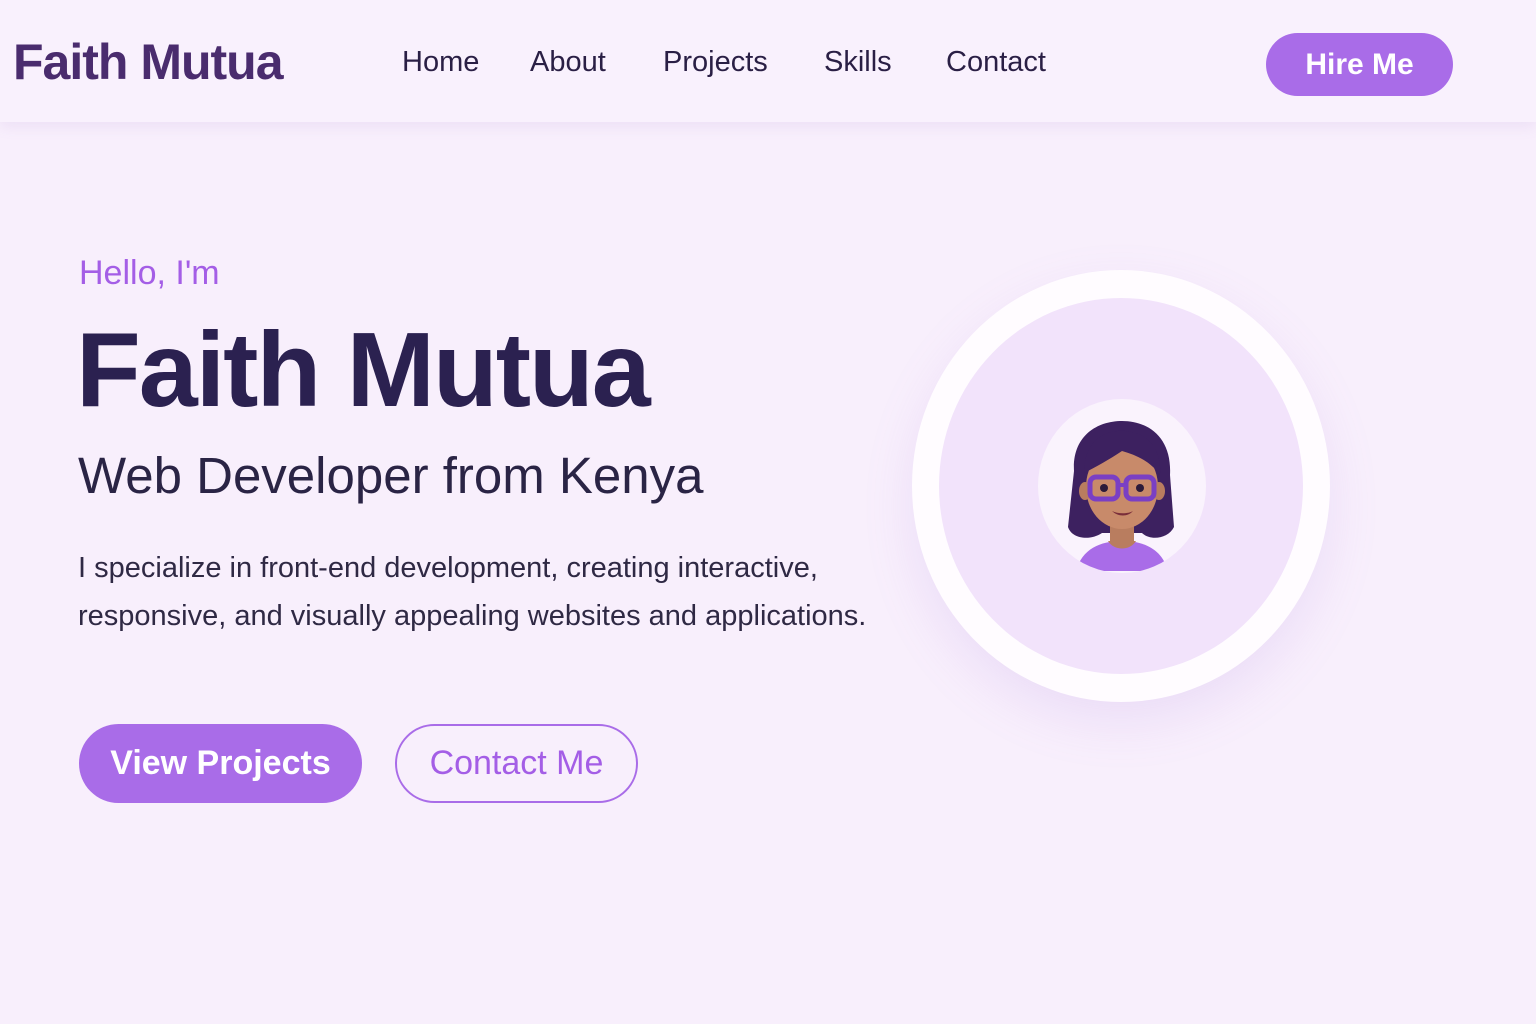 The width and height of the screenshot is (1536, 1024). Describe the element at coordinates (149, 273) in the screenshot. I see `hero-greeting: Hello, I'm` at that location.